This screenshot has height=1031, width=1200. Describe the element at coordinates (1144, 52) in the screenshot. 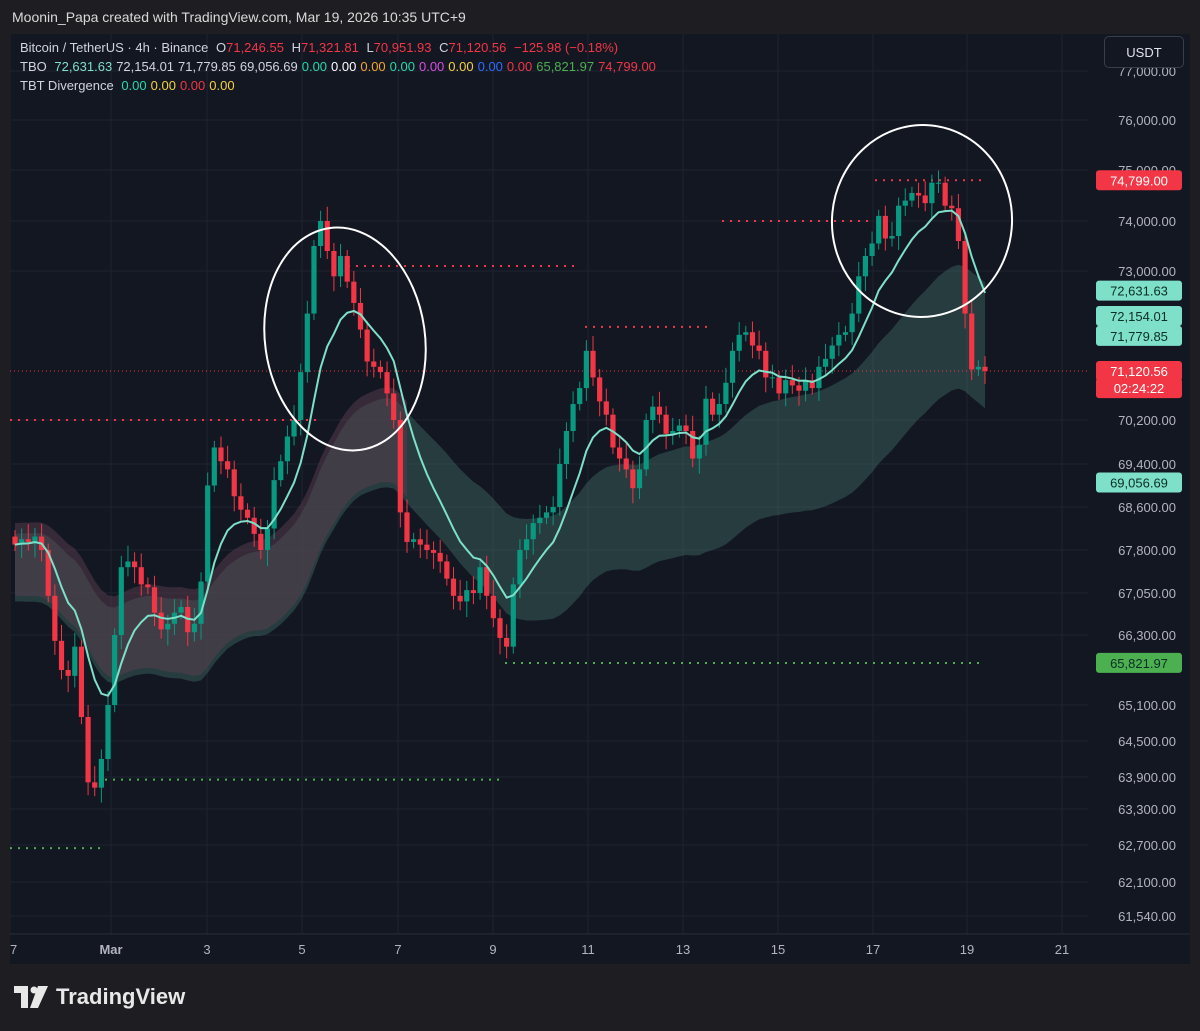

I see `currency-button: USDT` at that location.